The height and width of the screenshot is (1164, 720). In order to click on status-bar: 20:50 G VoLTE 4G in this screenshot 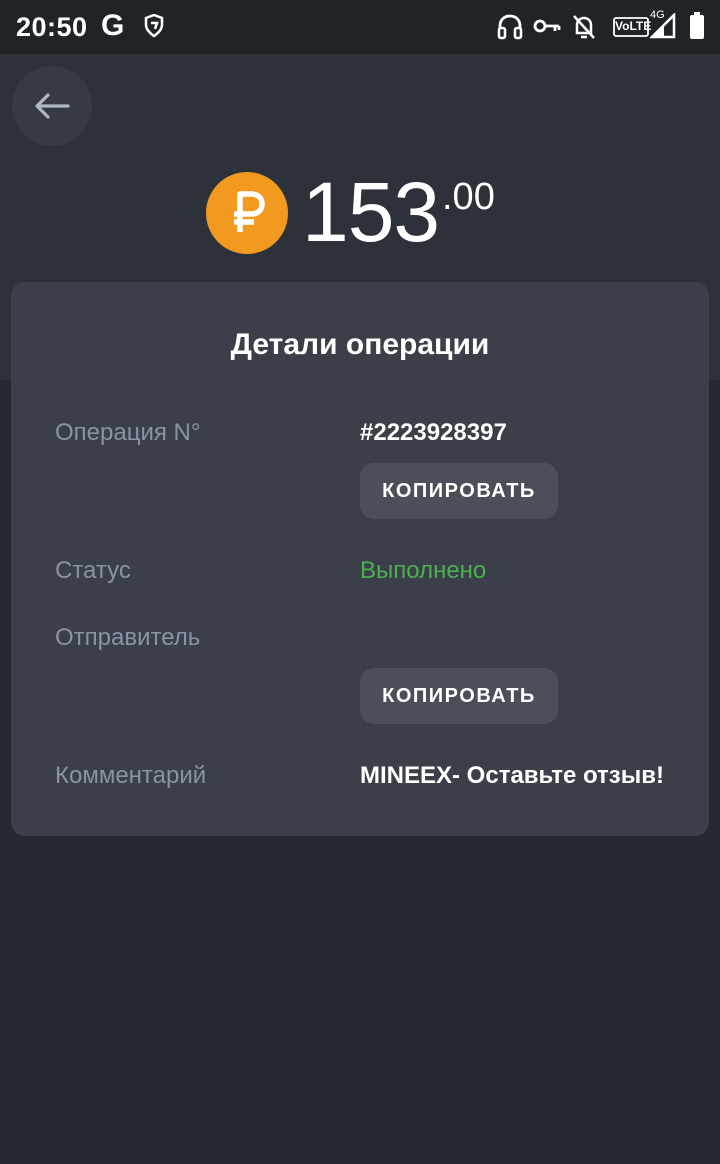, I will do `click(360, 27)`.